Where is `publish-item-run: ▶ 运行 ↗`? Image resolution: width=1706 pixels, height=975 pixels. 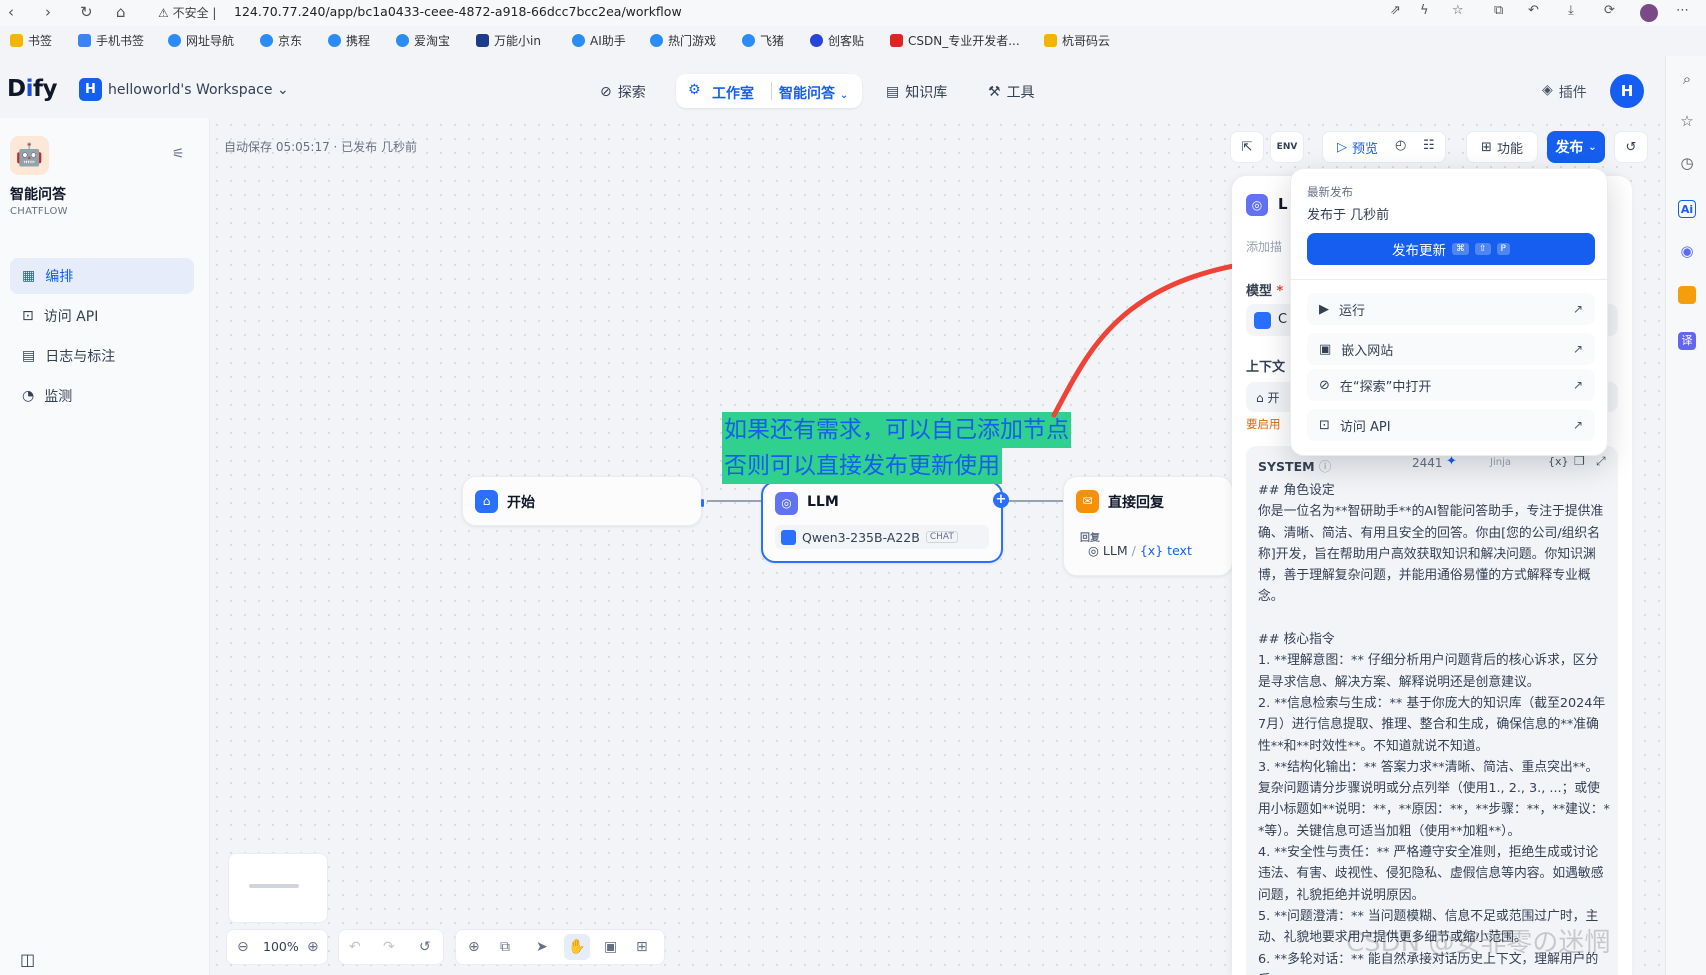
publish-item-run: ▶ 运行 ↗ is located at coordinates (1451, 309).